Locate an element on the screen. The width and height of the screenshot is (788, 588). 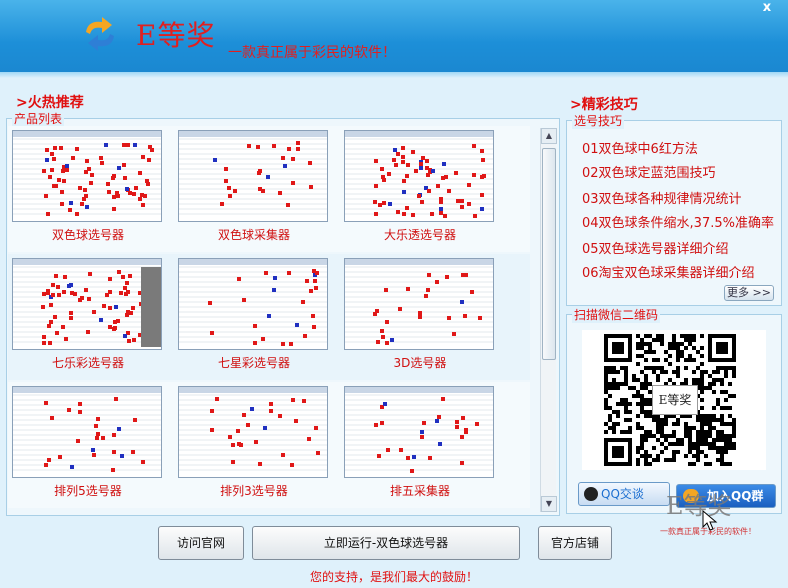
product-item-ssq-picker: 双色球选号器 is located at coordinates (88, 186).